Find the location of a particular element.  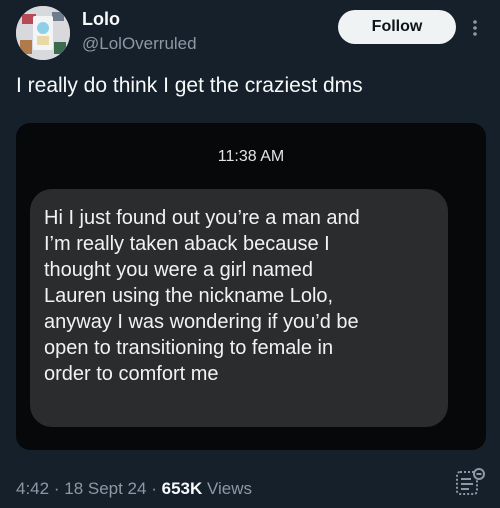

tweet-text: I really do think I get the craziest dms is located at coordinates (189, 85).